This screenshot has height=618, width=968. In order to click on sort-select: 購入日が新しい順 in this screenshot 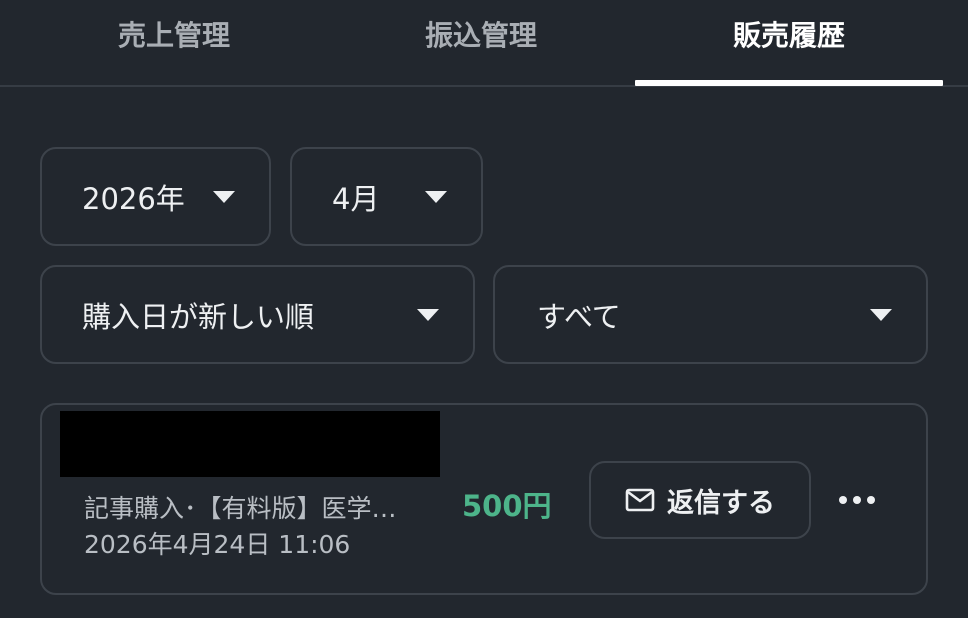, I will do `click(257, 314)`.